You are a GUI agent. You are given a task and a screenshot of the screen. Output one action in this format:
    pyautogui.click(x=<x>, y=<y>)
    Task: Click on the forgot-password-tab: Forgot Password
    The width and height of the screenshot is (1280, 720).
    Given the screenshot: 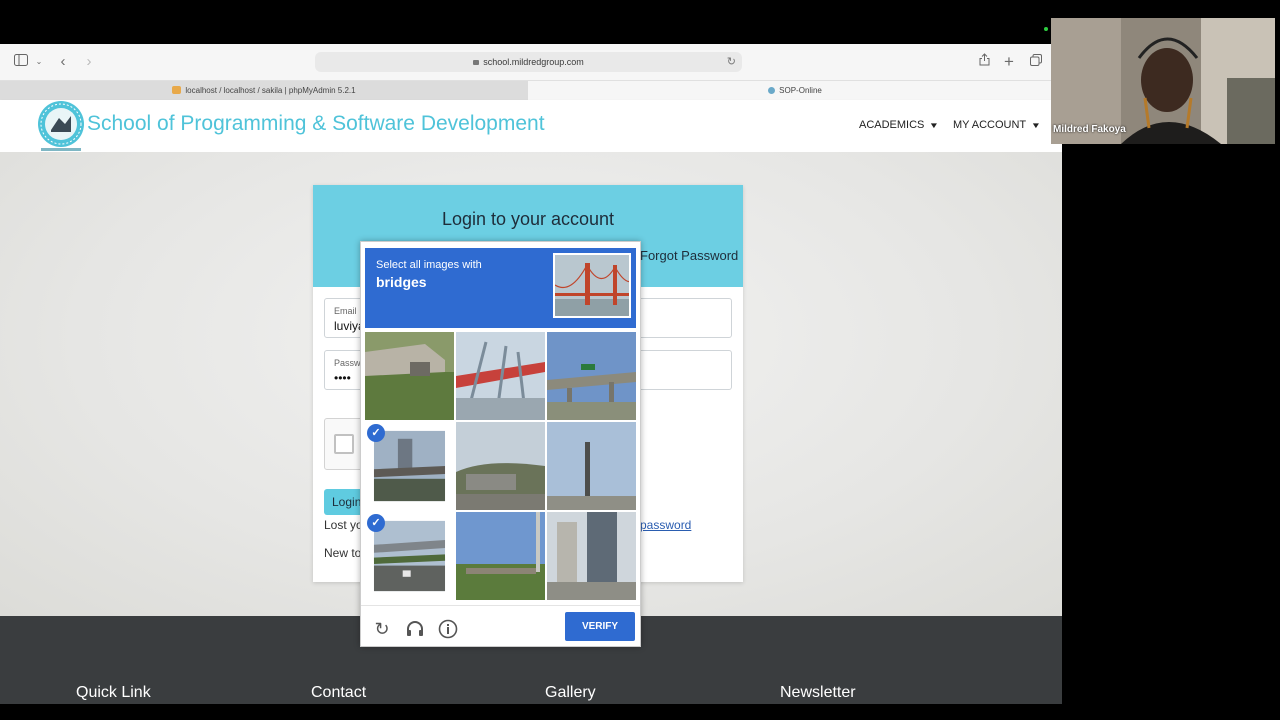 What is the action you would take?
    pyautogui.click(x=689, y=255)
    